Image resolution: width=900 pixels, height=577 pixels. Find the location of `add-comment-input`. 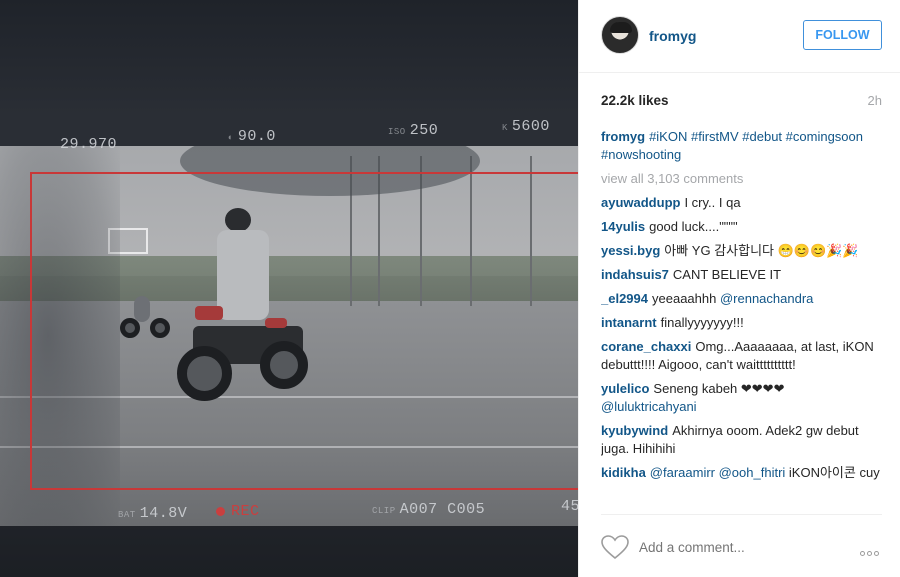

add-comment-input is located at coordinates (739, 547).